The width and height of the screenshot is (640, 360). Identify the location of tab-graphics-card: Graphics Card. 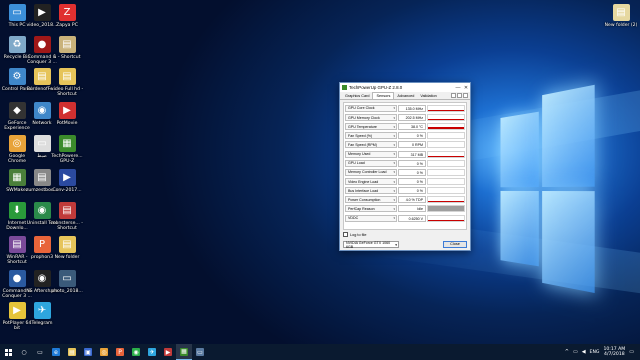
(357, 96).